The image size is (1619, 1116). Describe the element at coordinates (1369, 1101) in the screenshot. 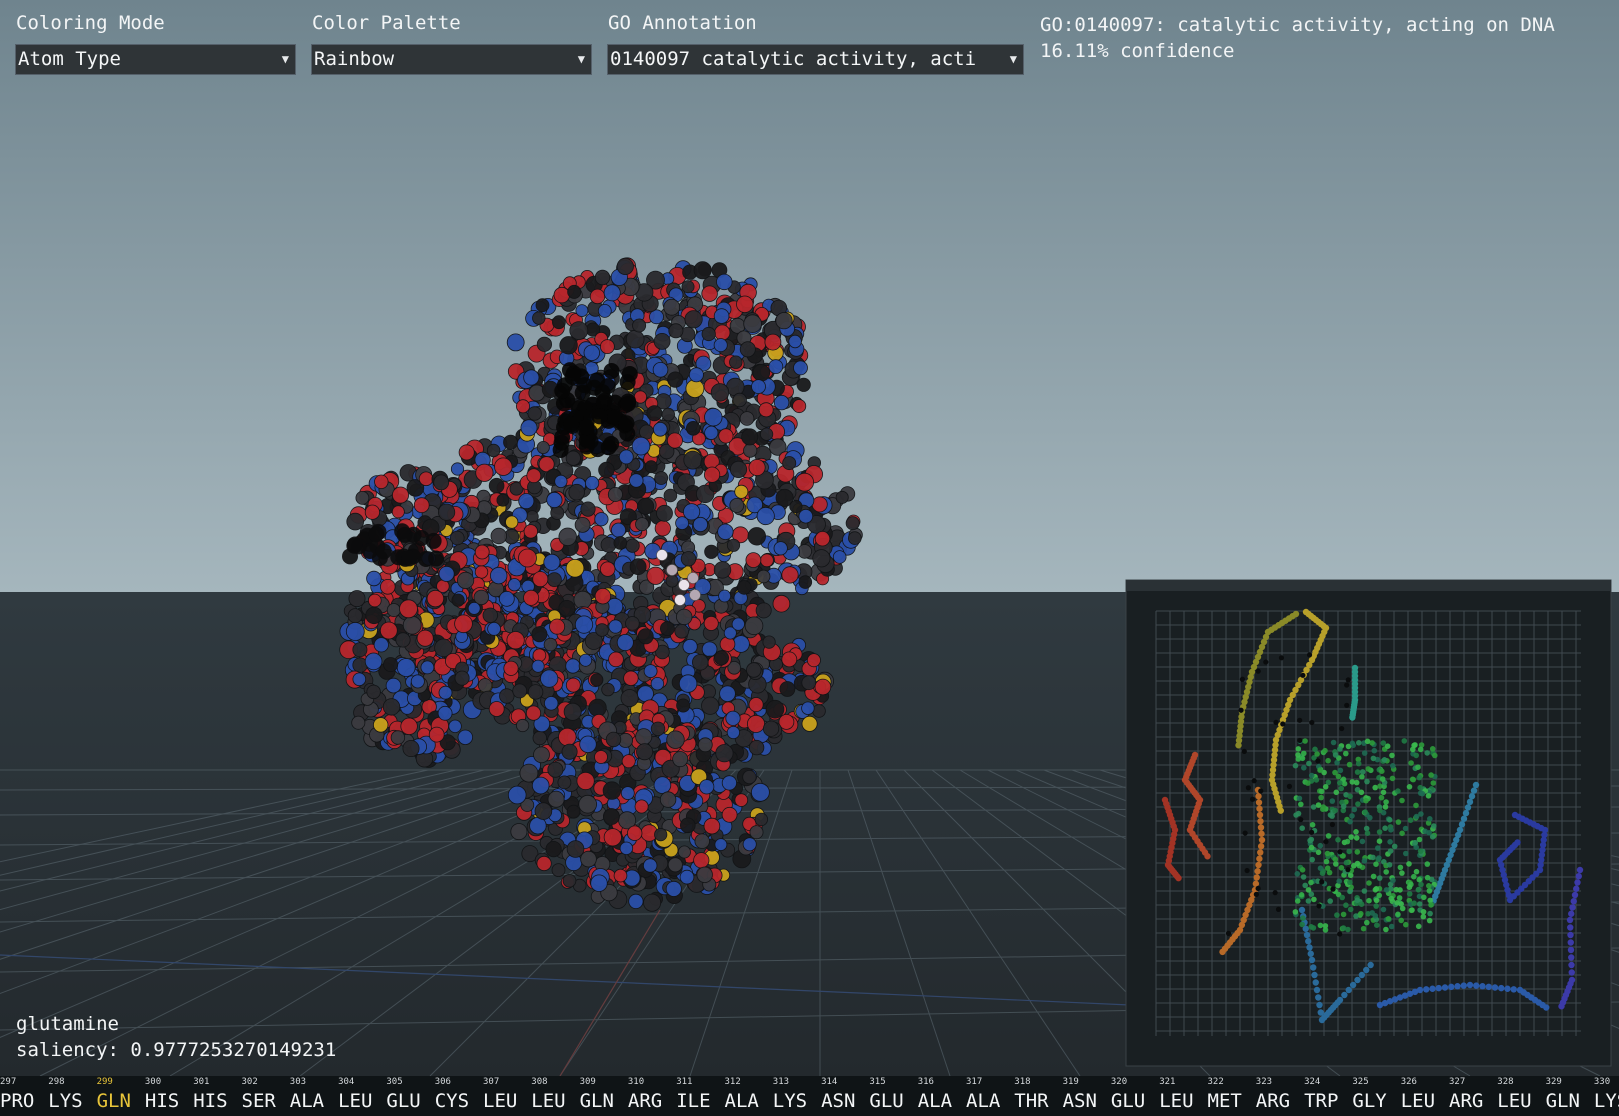

I see `sequence-residue: GLY` at that location.